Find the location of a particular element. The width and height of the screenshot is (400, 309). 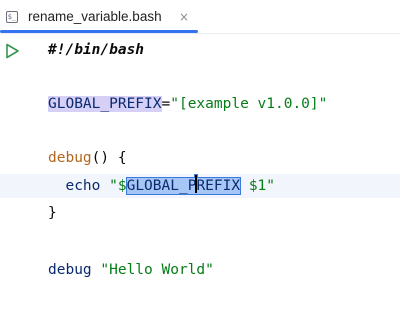

assignment-operator: = is located at coordinates (166, 104).